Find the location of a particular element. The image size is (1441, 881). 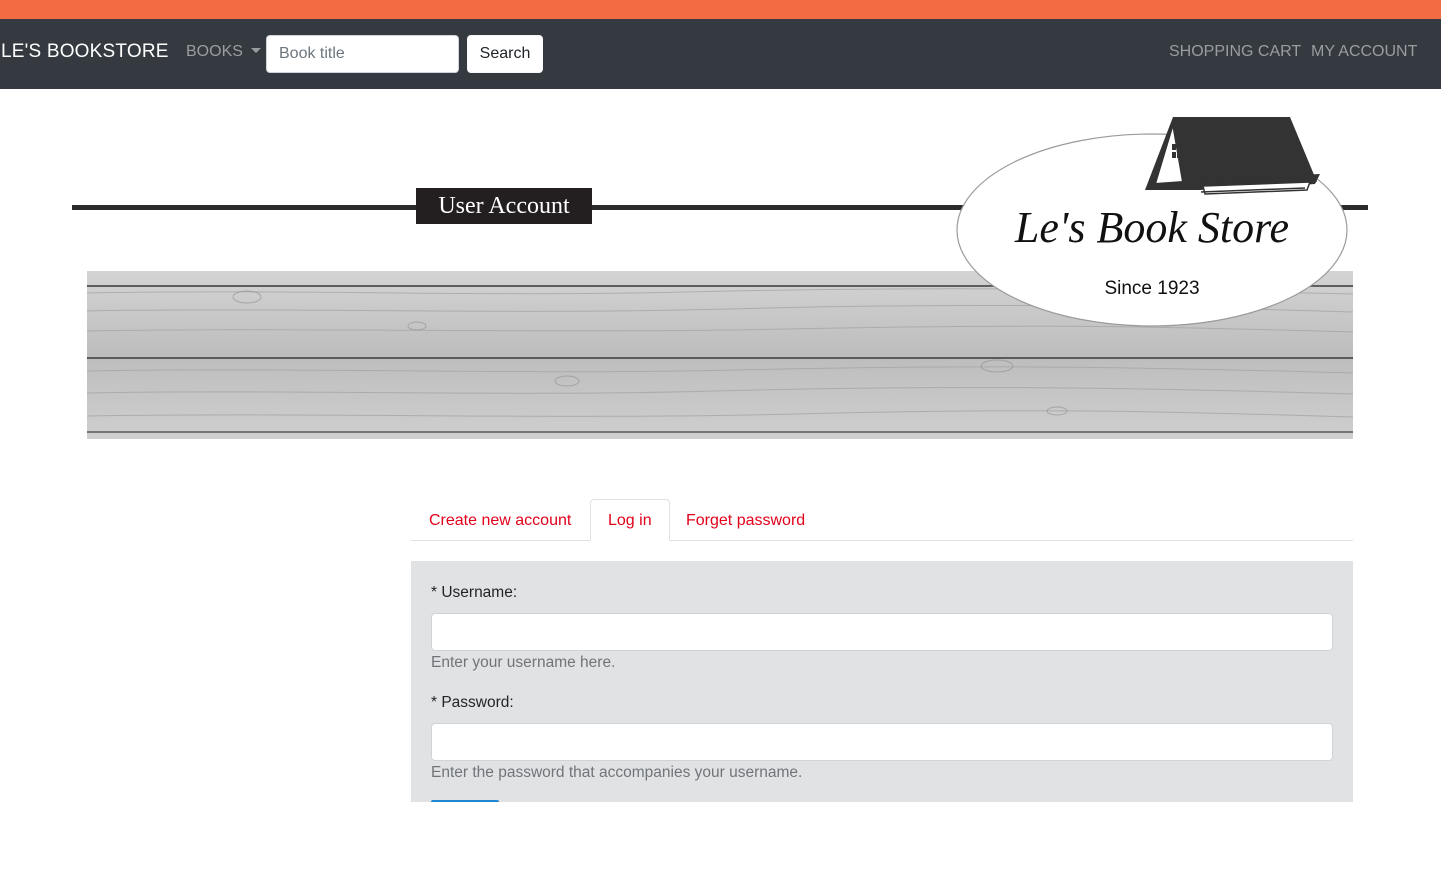

page-title: User Account is located at coordinates (504, 206).